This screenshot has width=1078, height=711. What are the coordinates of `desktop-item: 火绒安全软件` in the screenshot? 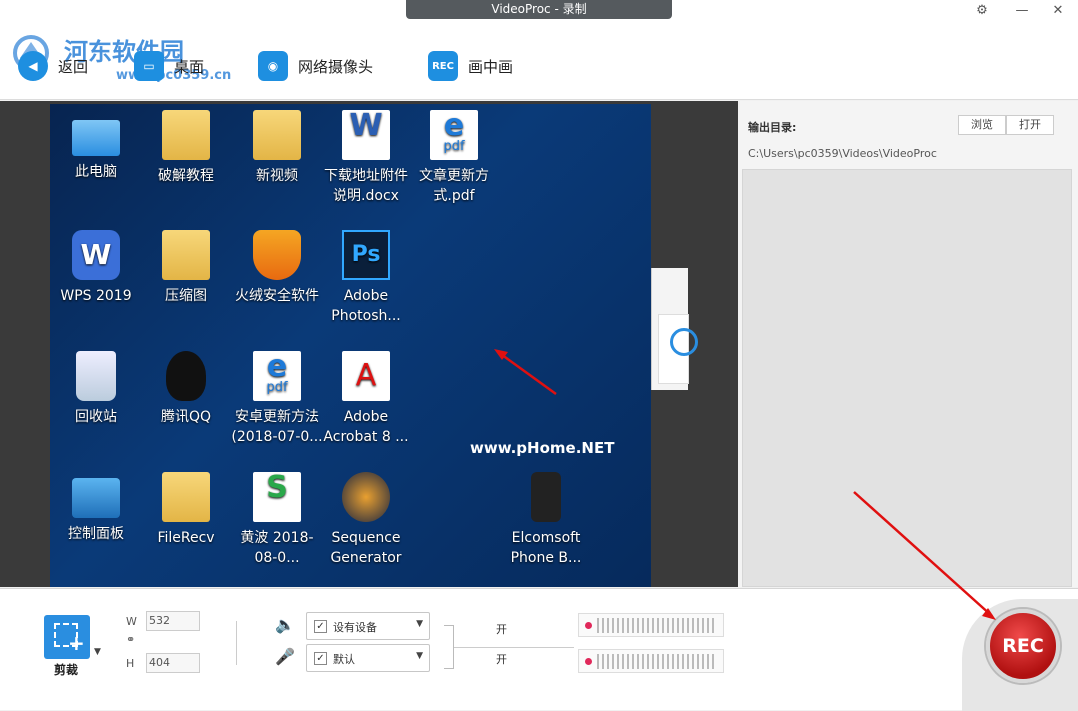 It's located at (277, 268).